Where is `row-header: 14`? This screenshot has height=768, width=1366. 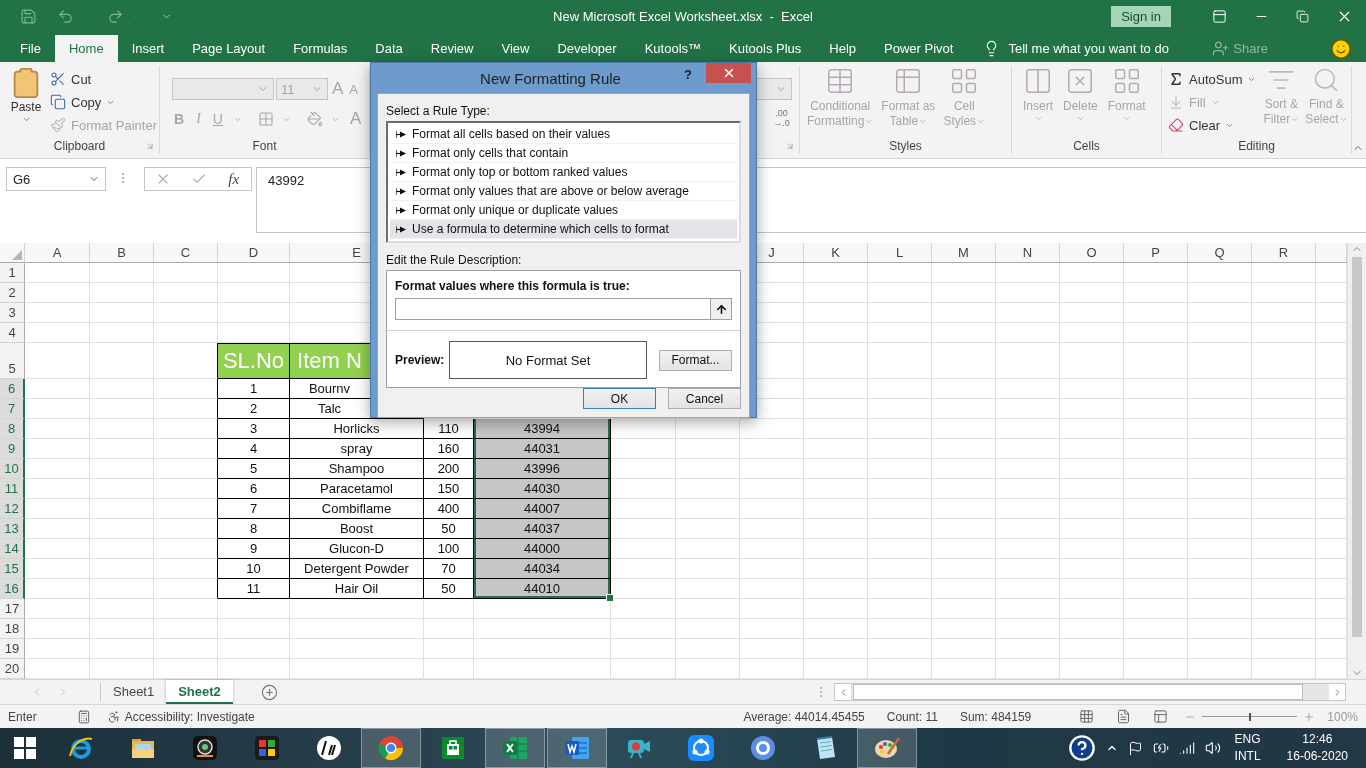 row-header: 14 is located at coordinates (12, 549).